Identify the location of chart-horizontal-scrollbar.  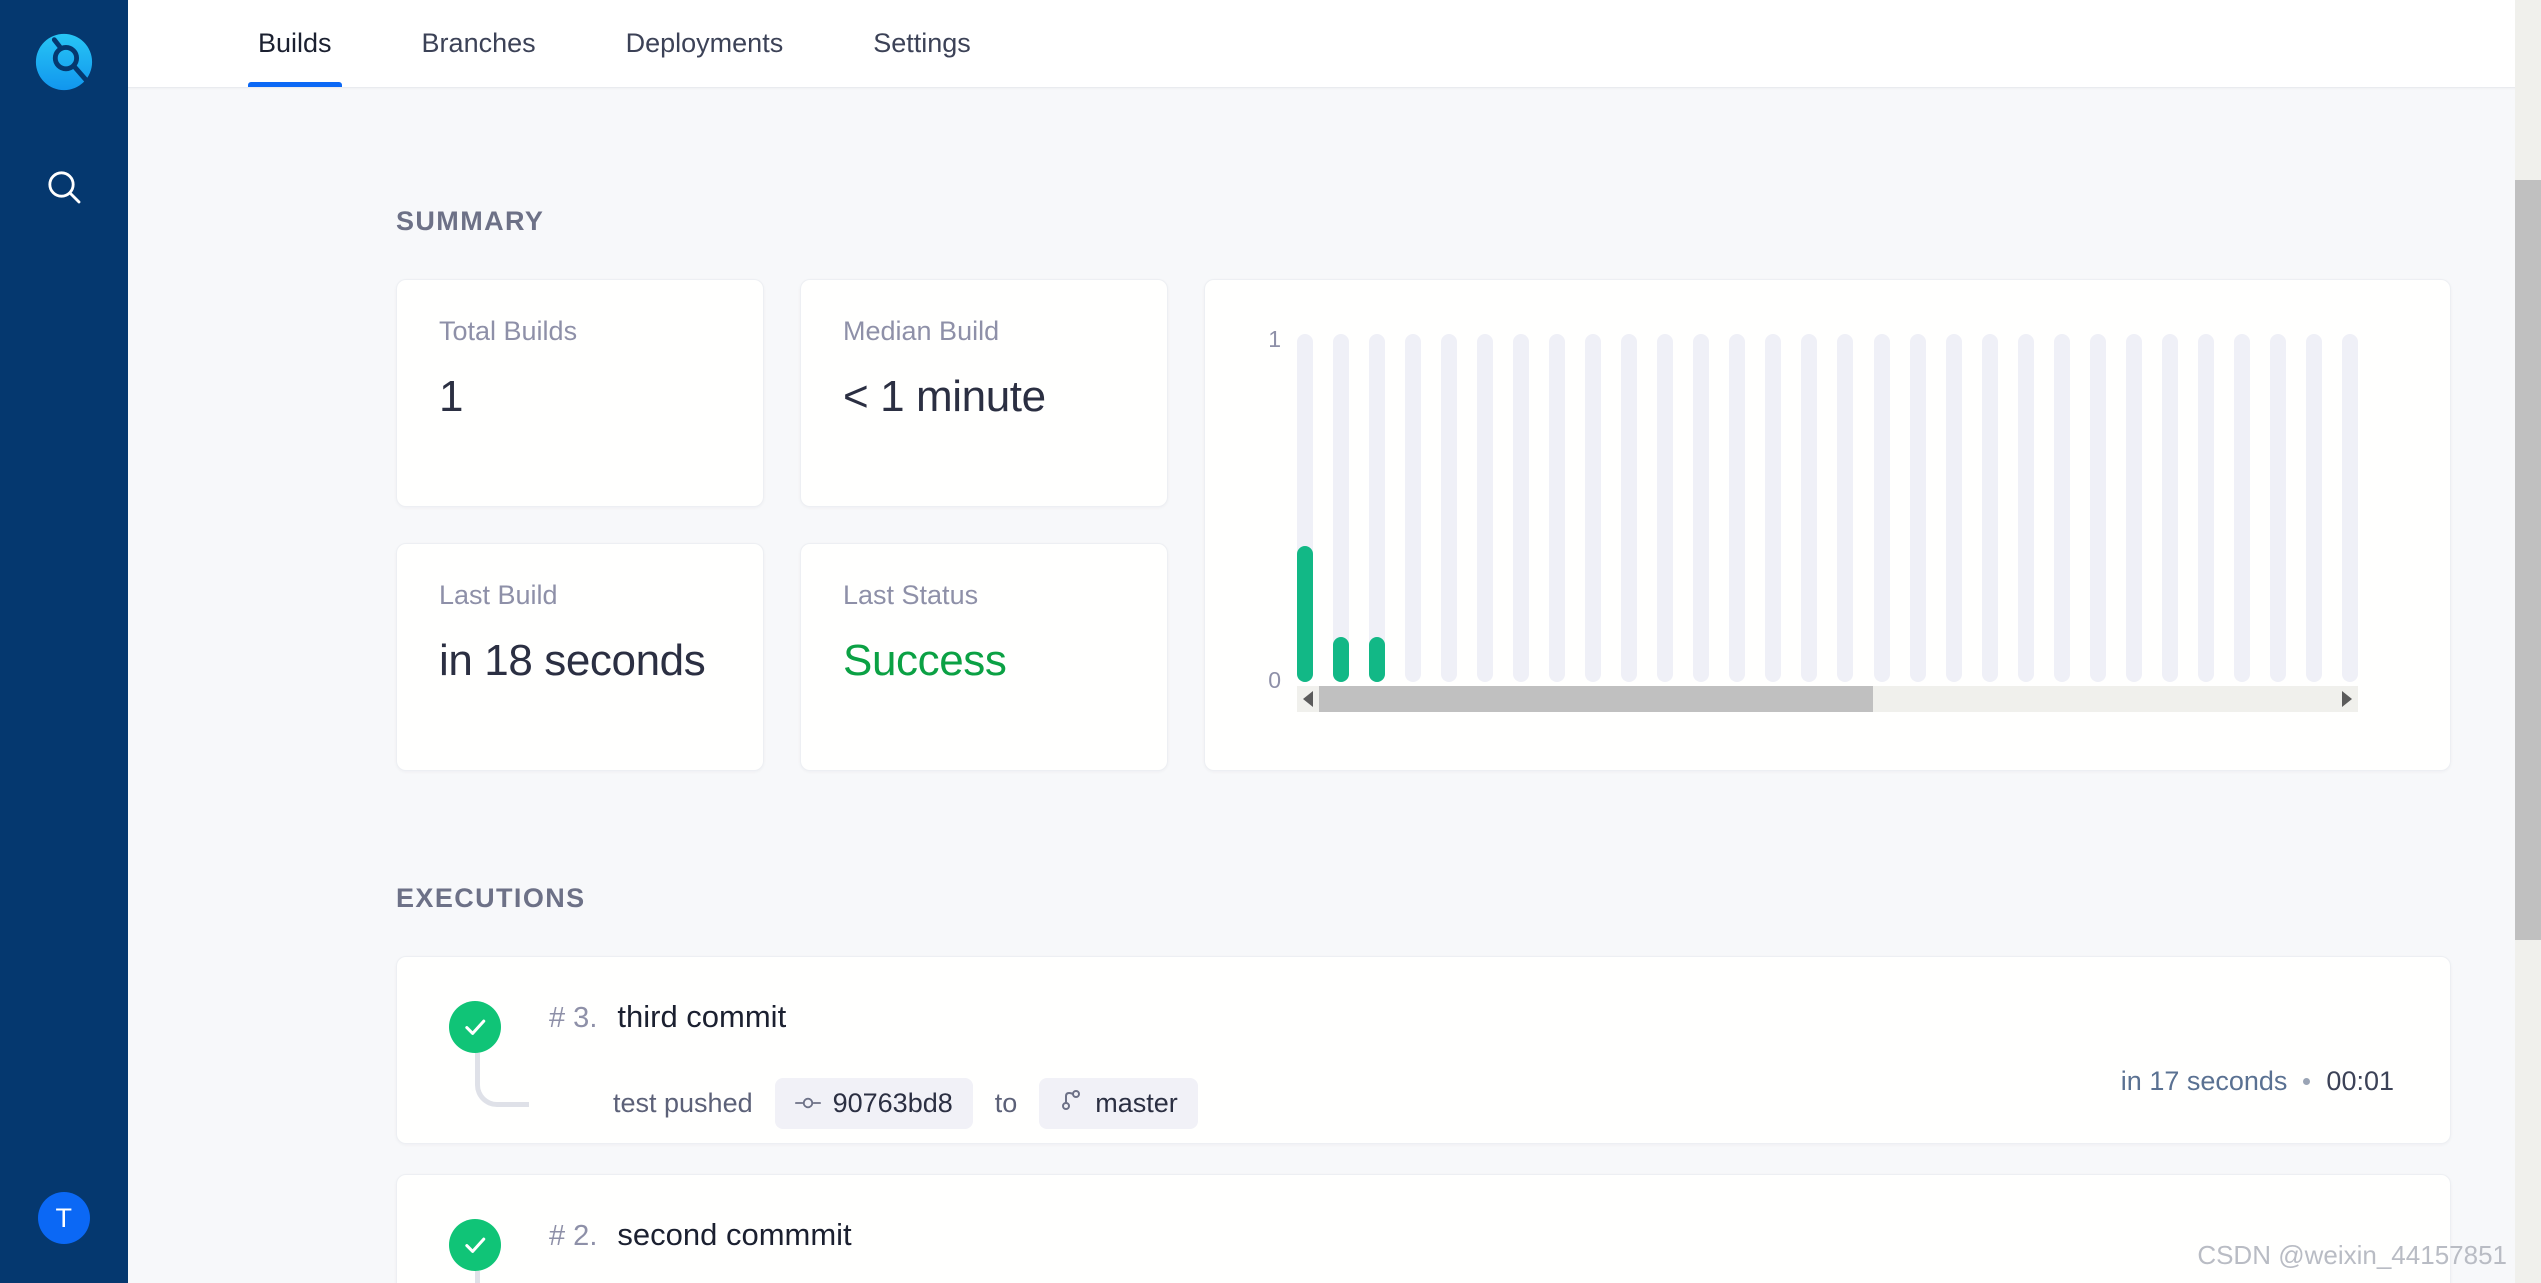
(1827, 699).